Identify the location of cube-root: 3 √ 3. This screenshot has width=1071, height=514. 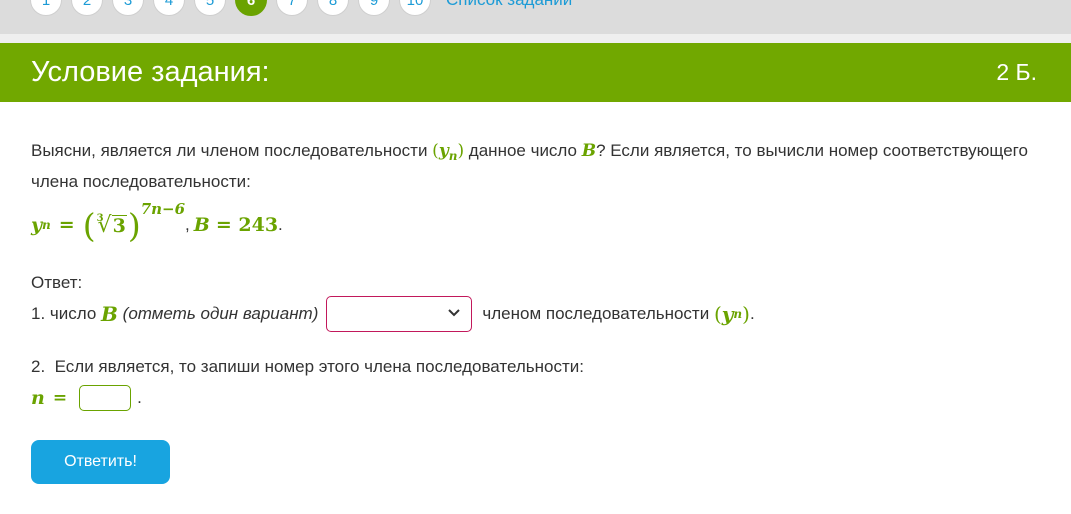
(112, 225).